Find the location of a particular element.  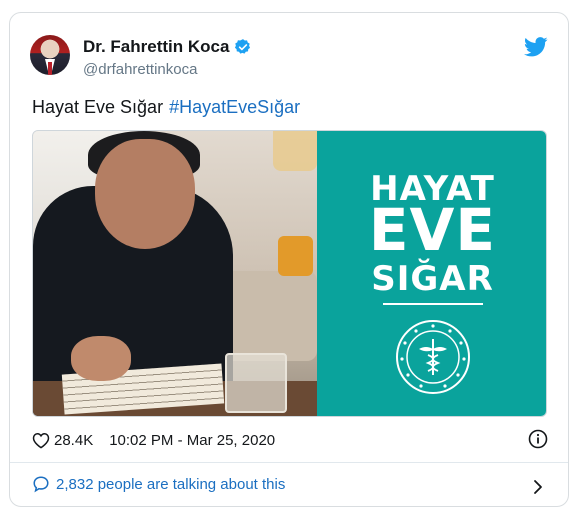

conversation-link: 2,832 people are talking about this is located at coordinates (158, 484).